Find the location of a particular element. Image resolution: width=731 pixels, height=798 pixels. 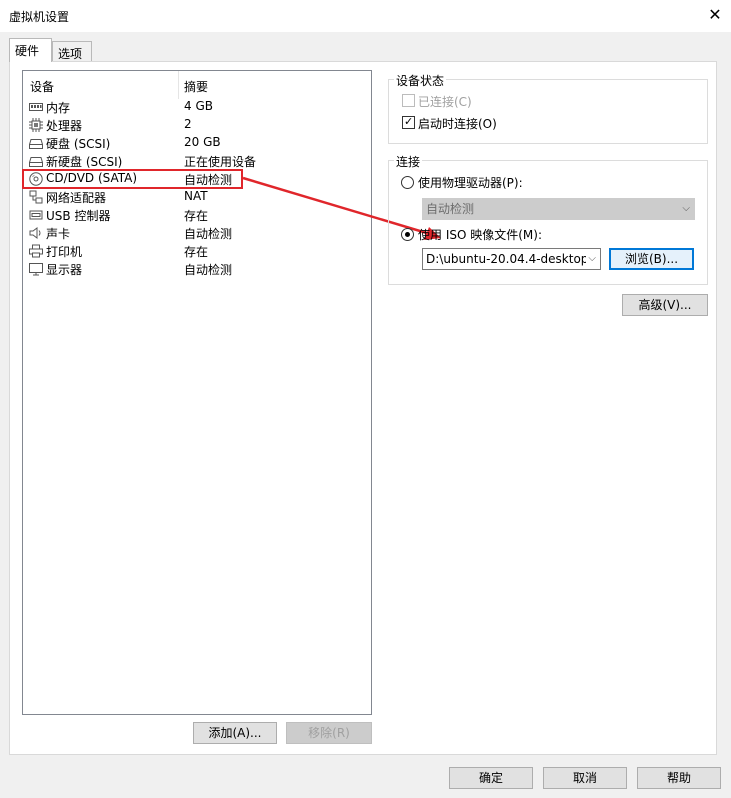

device-row-display: 显示器 自动检测 is located at coordinates (197, 269).